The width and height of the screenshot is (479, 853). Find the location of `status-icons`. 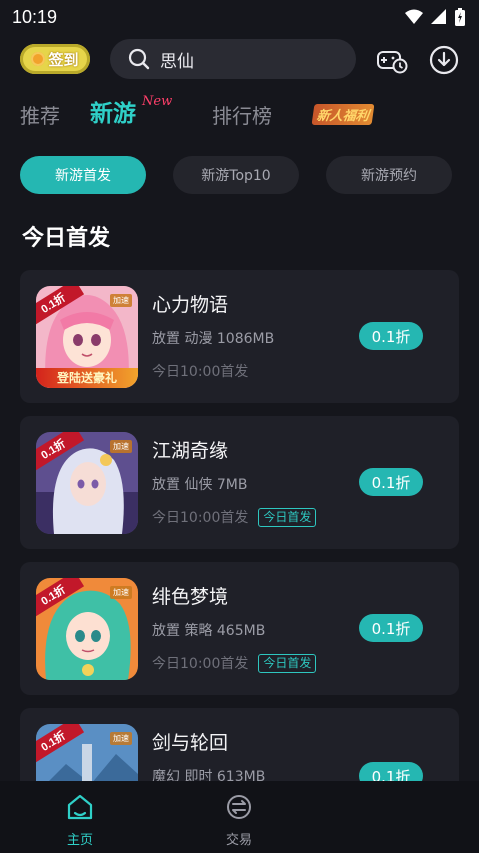

status-icons is located at coordinates (435, 17).